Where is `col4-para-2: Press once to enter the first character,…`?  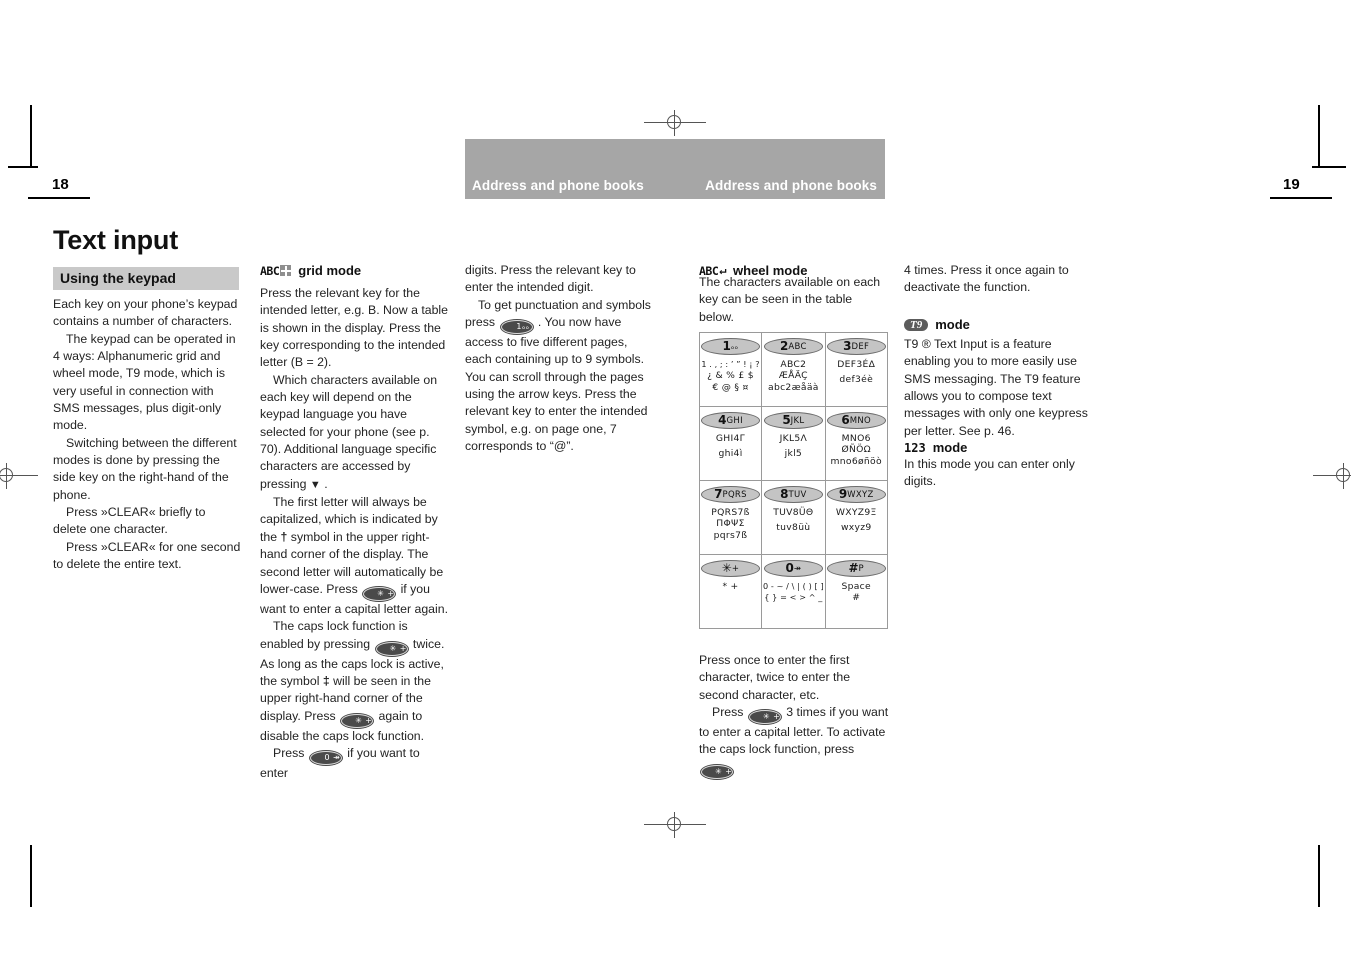
col4-para-2: Press once to enter the first character,… is located at coordinates (775, 677).